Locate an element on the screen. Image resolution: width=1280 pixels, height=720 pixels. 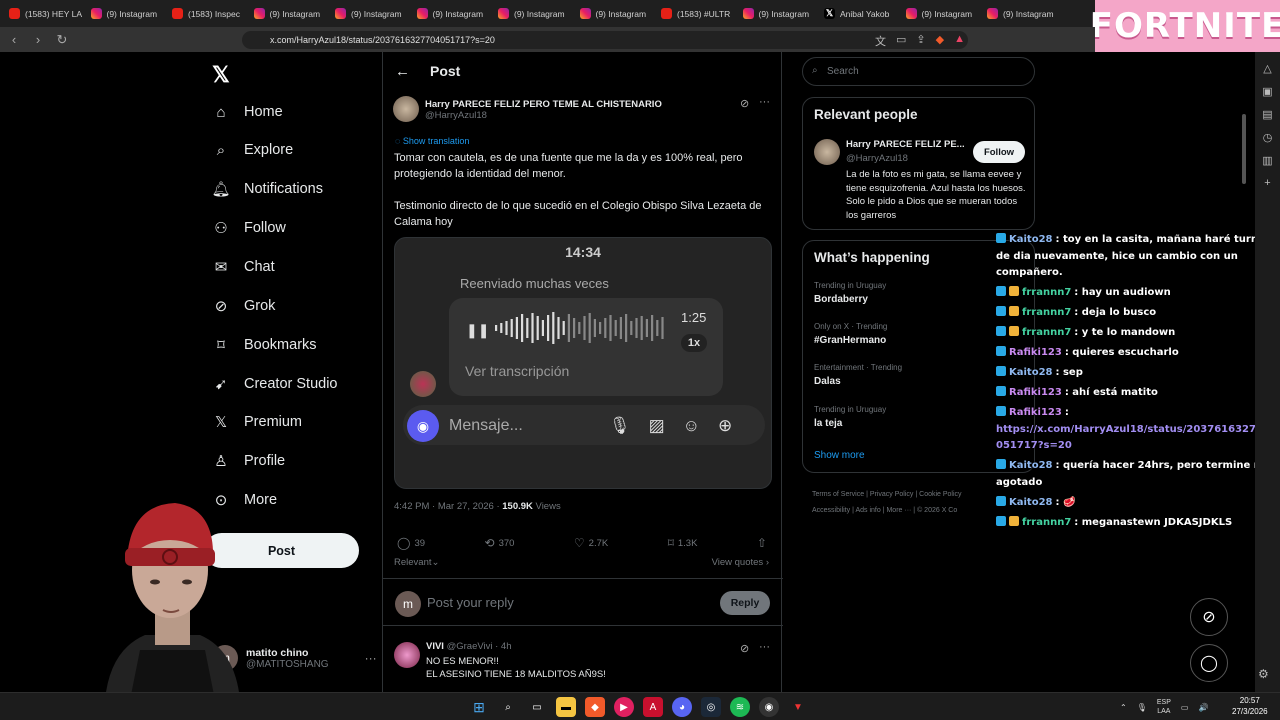
browser-tab: 𝕏 Anibal Yakob is located at coordinates (856, 13).